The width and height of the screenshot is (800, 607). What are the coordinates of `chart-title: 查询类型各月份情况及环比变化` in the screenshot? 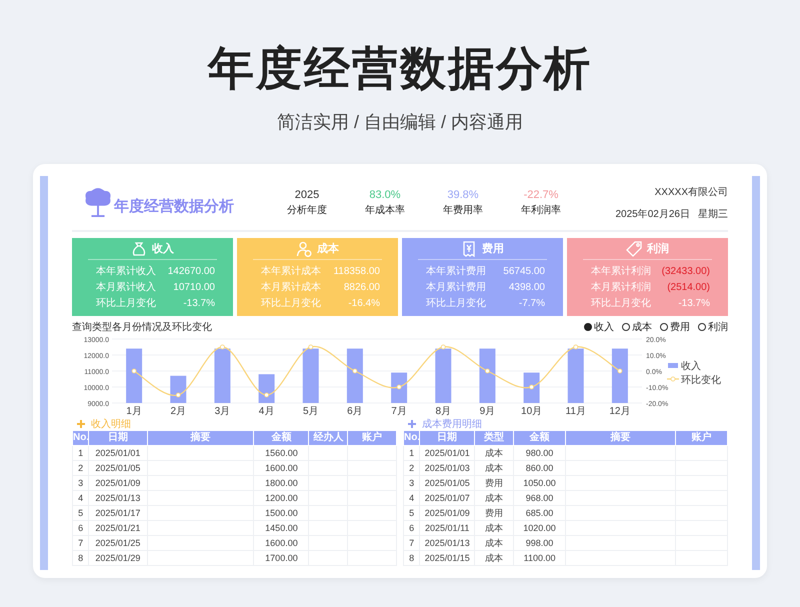 It's located at (142, 327).